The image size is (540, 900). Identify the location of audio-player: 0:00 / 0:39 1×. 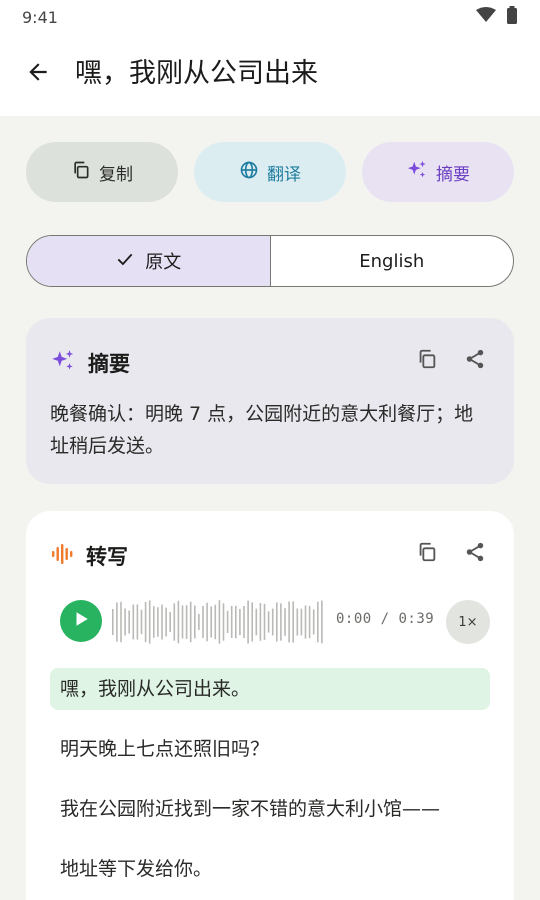
(280, 622).